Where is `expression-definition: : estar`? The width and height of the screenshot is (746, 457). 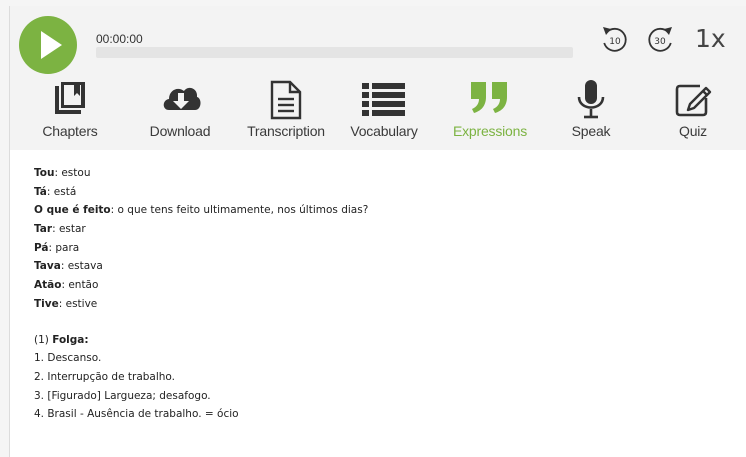 expression-definition: : estar is located at coordinates (69, 229).